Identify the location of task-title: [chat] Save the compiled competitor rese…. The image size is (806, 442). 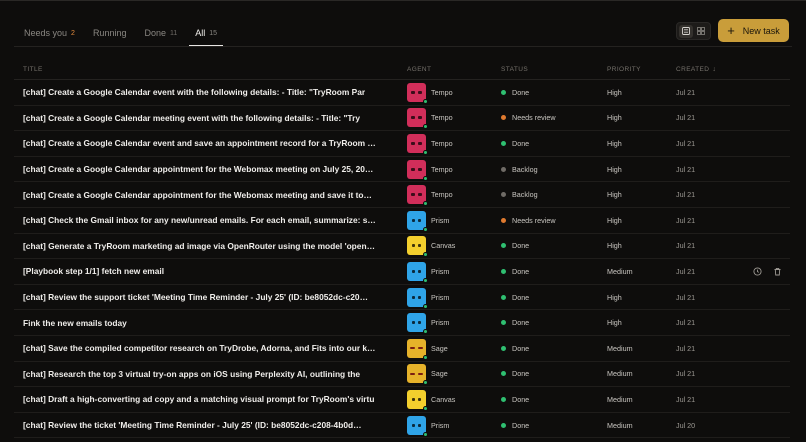
(210, 348).